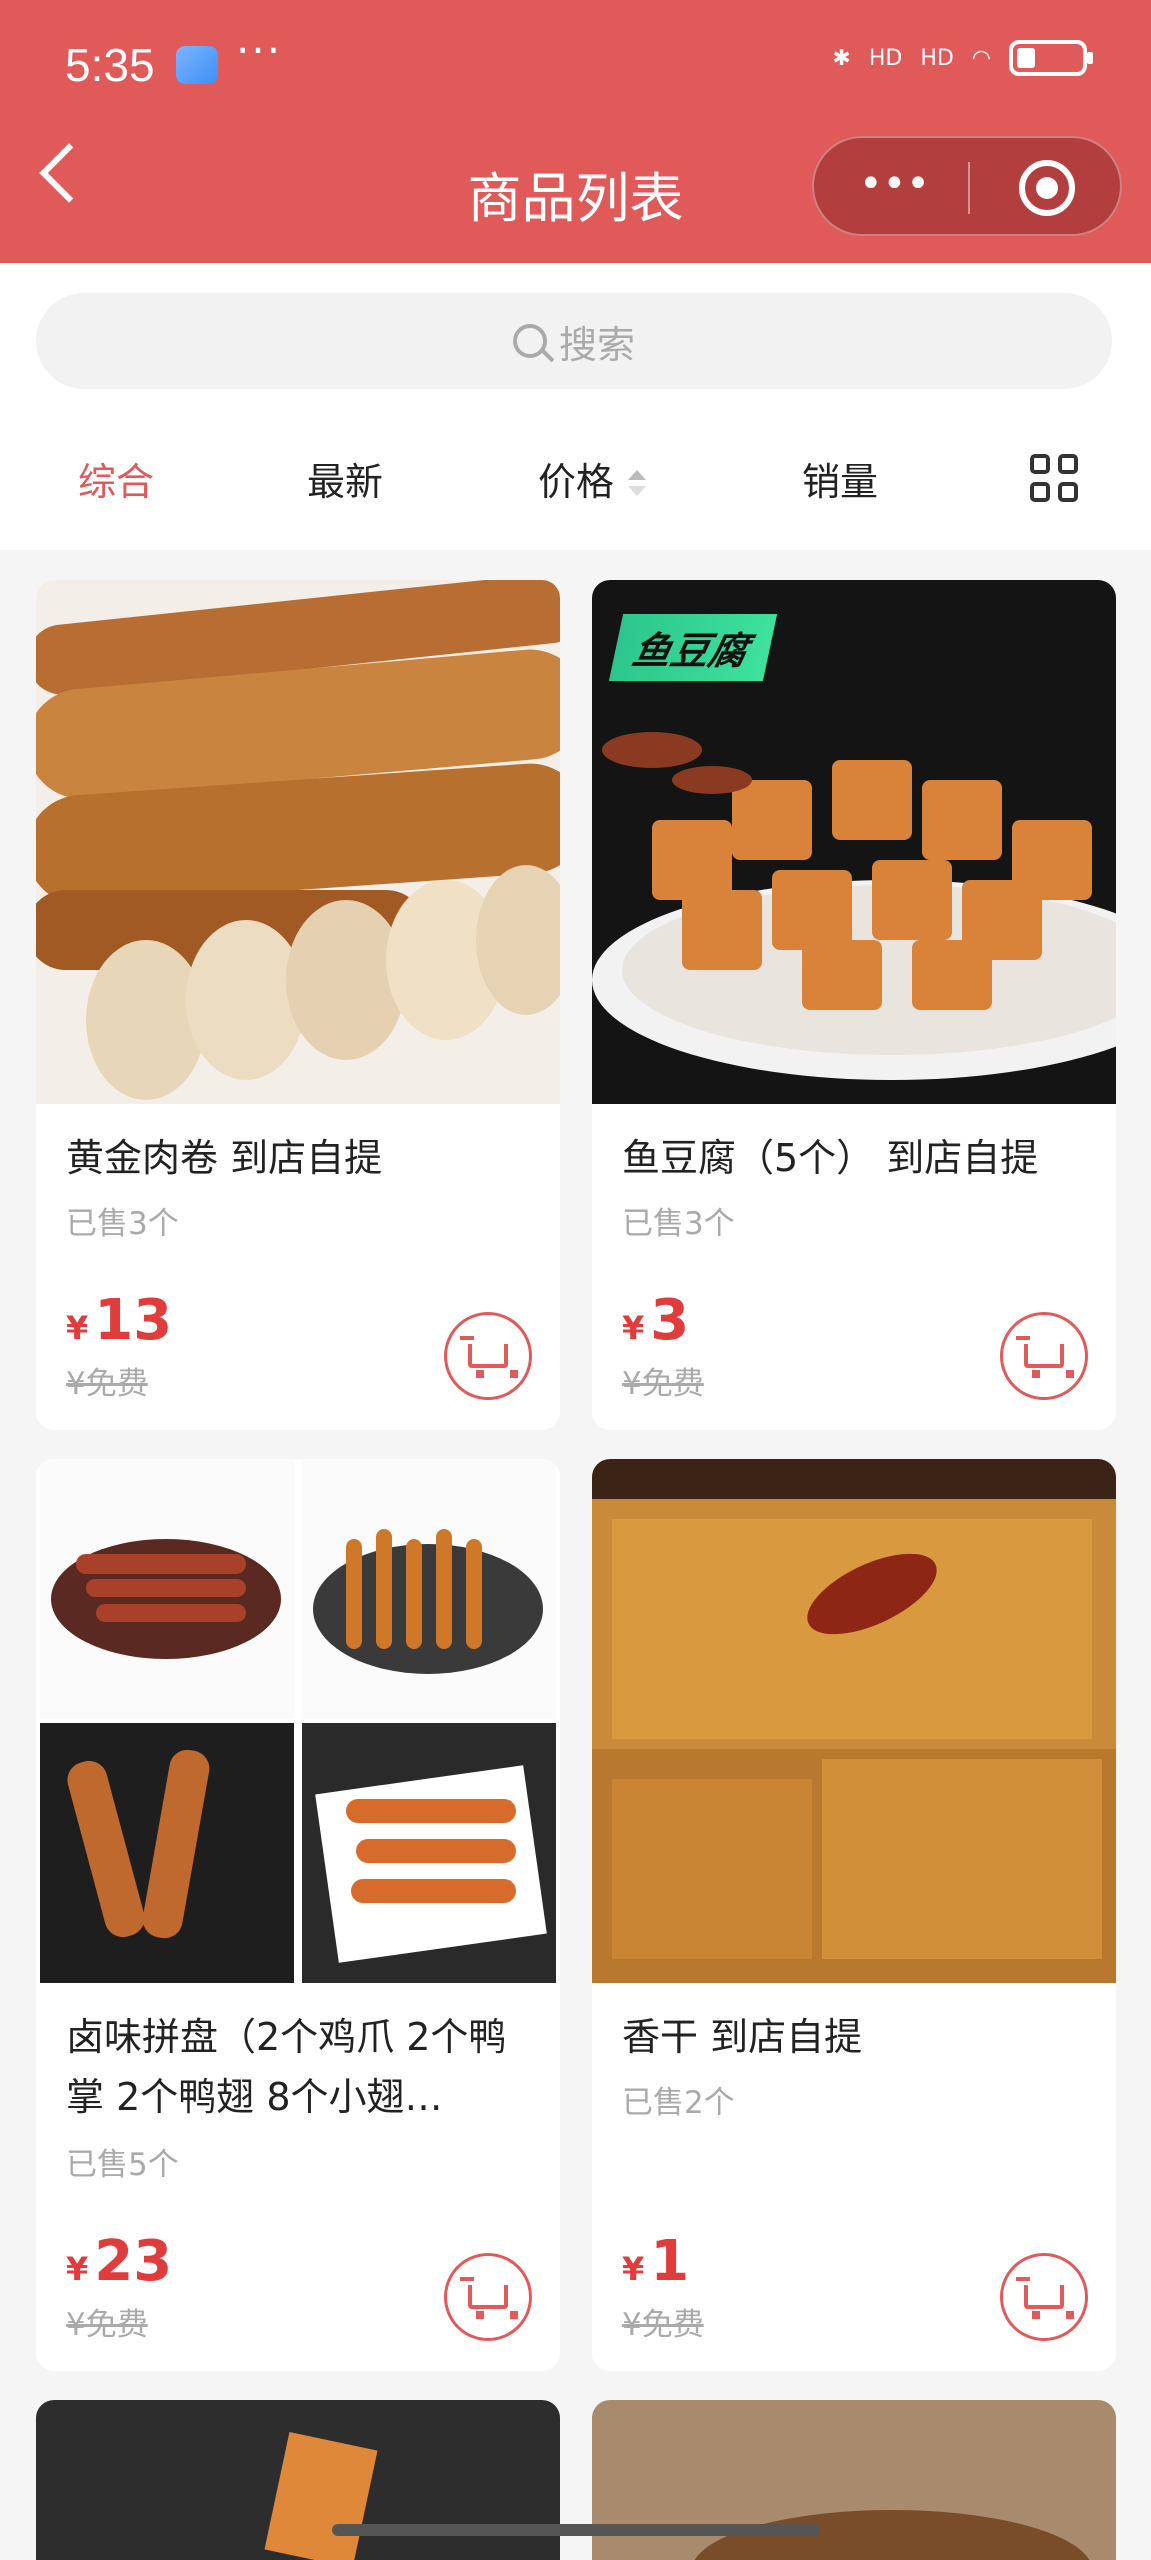 This screenshot has width=1151, height=2560. Describe the element at coordinates (133, 2261) in the screenshot. I see `price-value: 23` at that location.